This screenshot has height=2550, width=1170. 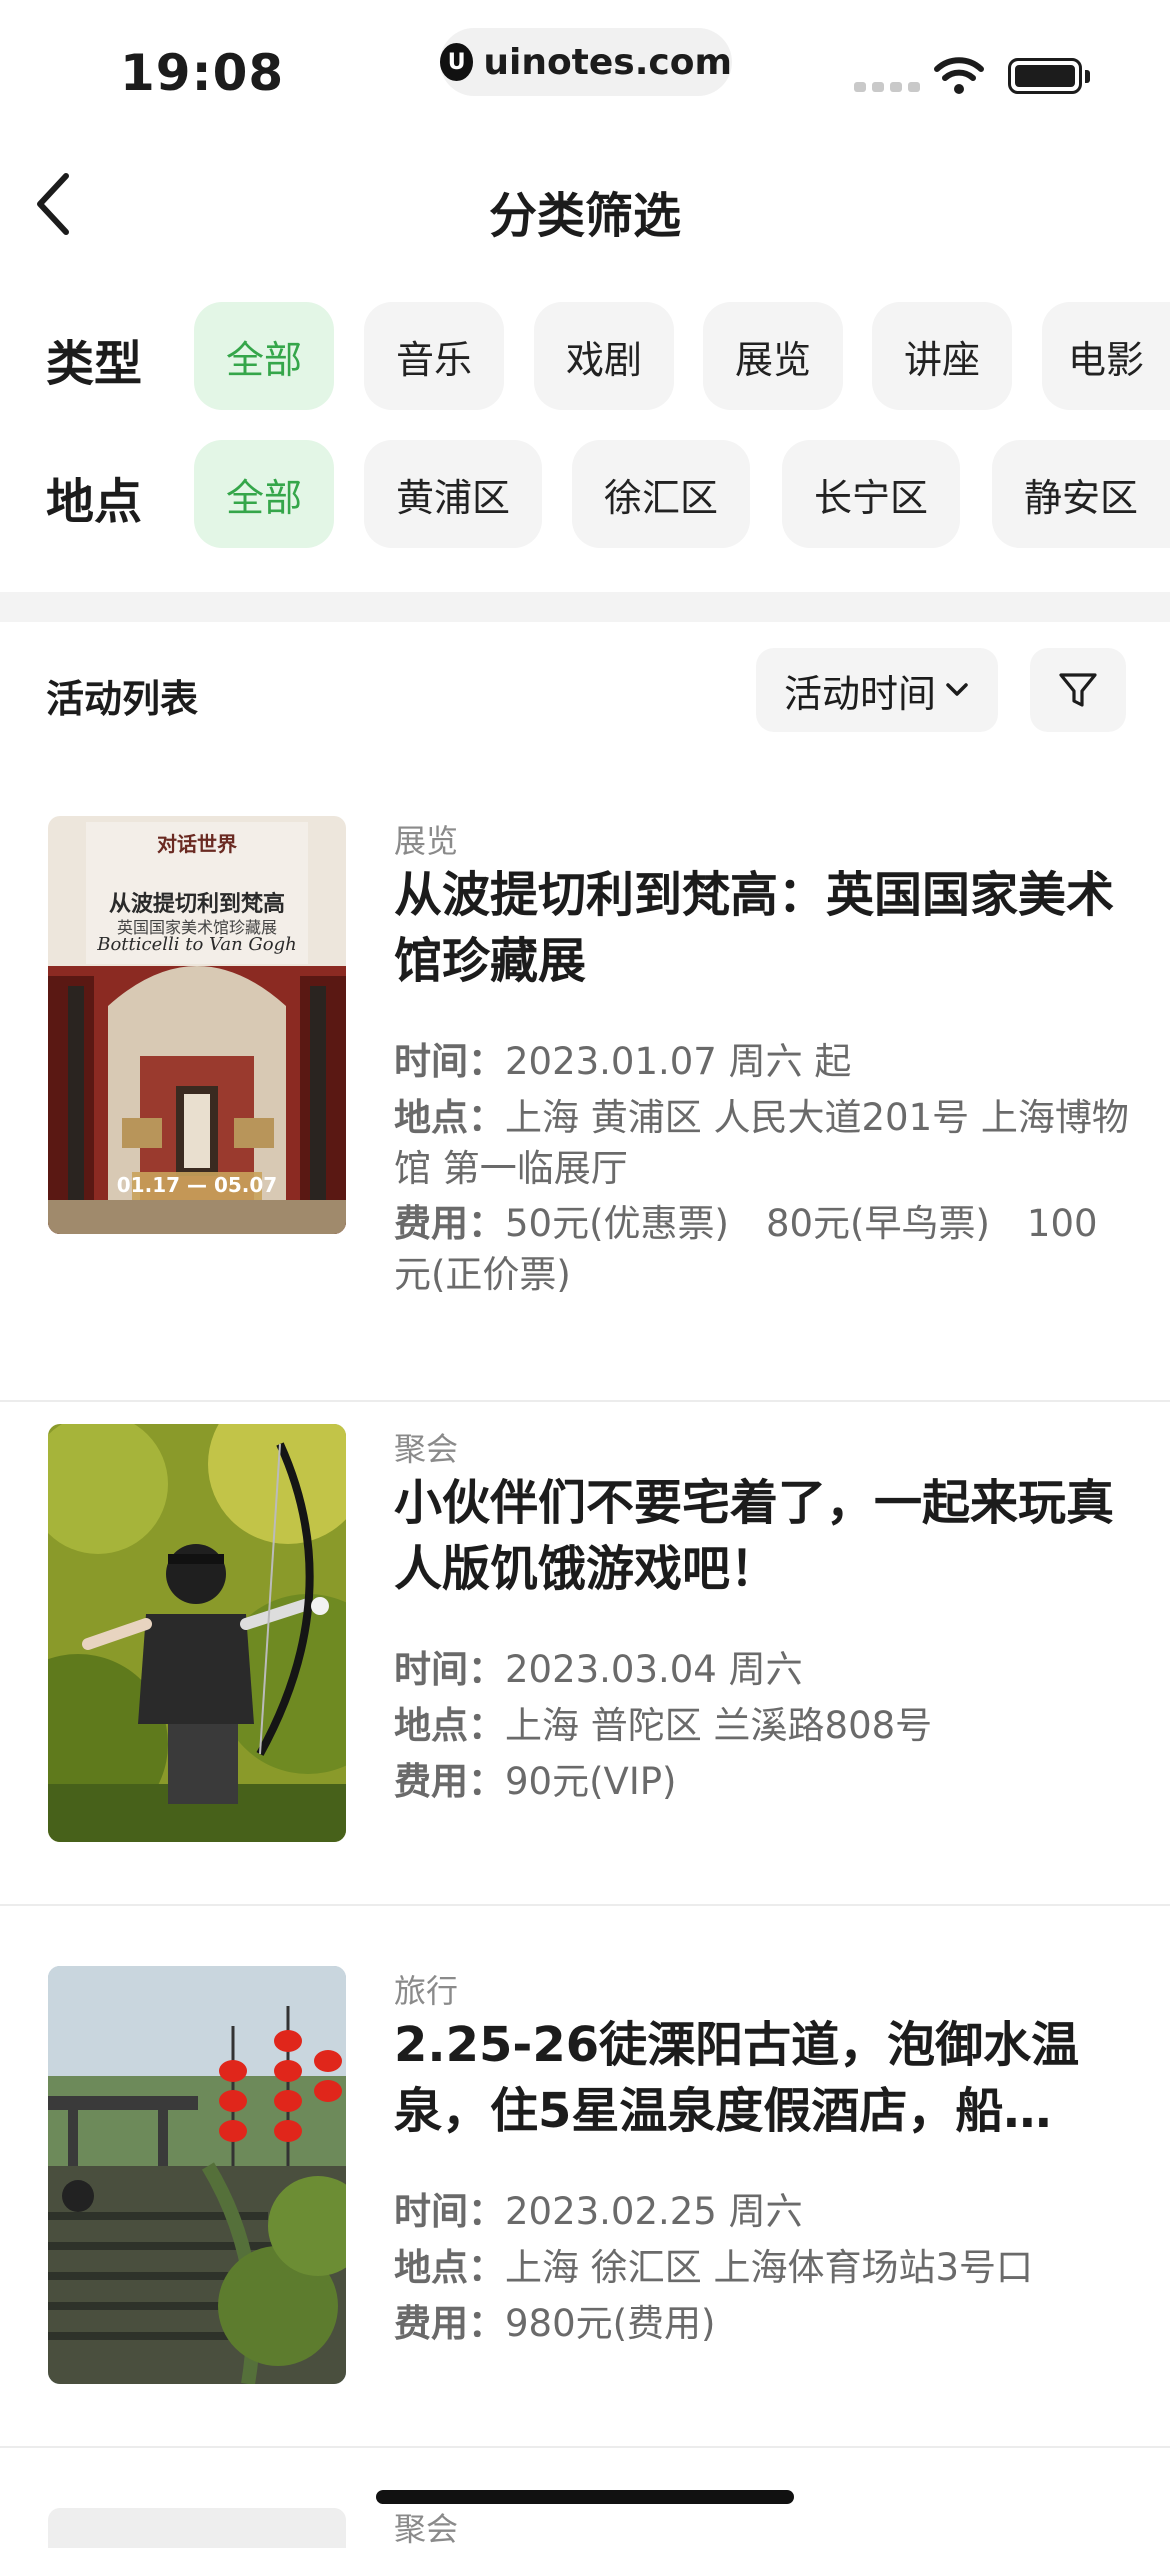 What do you see at coordinates (94, 364) in the screenshot?
I see `type-filter-label: 类型` at bounding box center [94, 364].